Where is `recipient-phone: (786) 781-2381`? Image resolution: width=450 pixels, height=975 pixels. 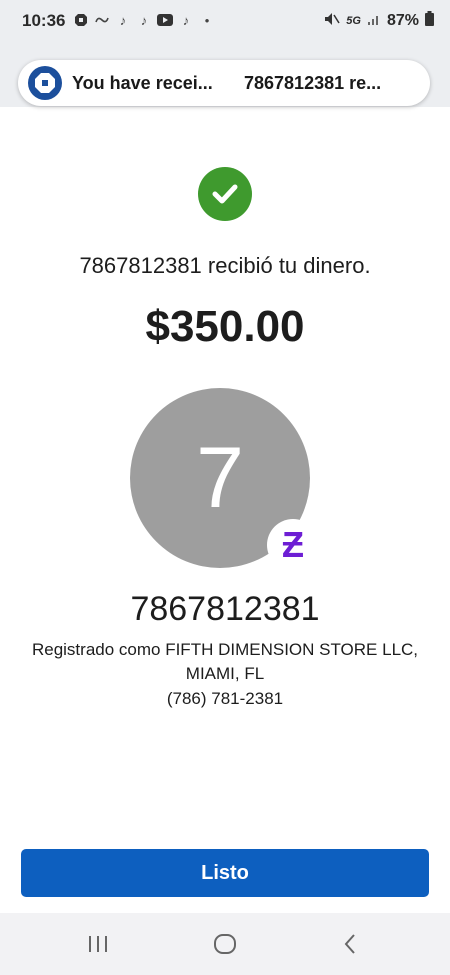
recipient-phone: (786) 781-2381 is located at coordinates (225, 698).